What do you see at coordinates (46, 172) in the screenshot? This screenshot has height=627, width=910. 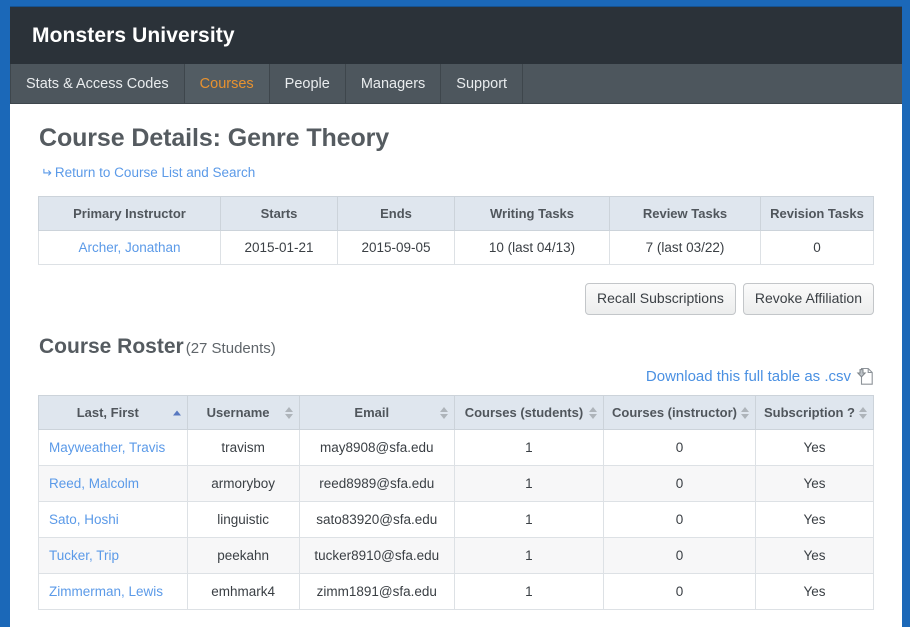 I see `return-arrow-icon: ↵` at bounding box center [46, 172].